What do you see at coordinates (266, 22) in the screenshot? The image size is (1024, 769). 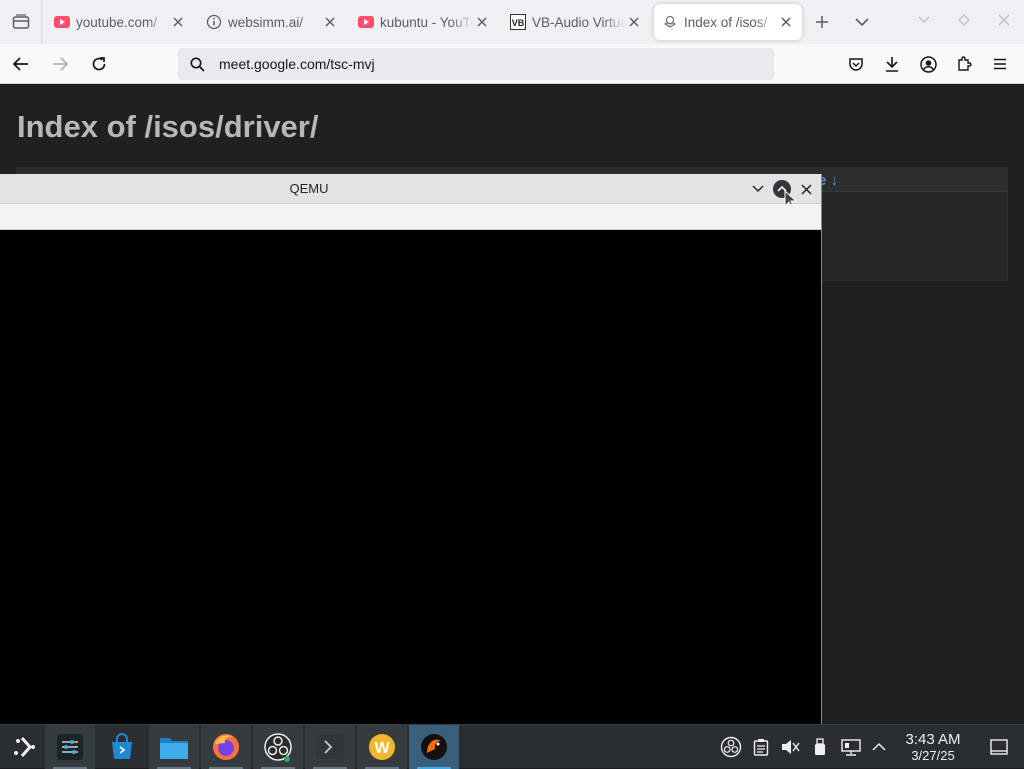 I see `tab-title: websimm.ai/` at bounding box center [266, 22].